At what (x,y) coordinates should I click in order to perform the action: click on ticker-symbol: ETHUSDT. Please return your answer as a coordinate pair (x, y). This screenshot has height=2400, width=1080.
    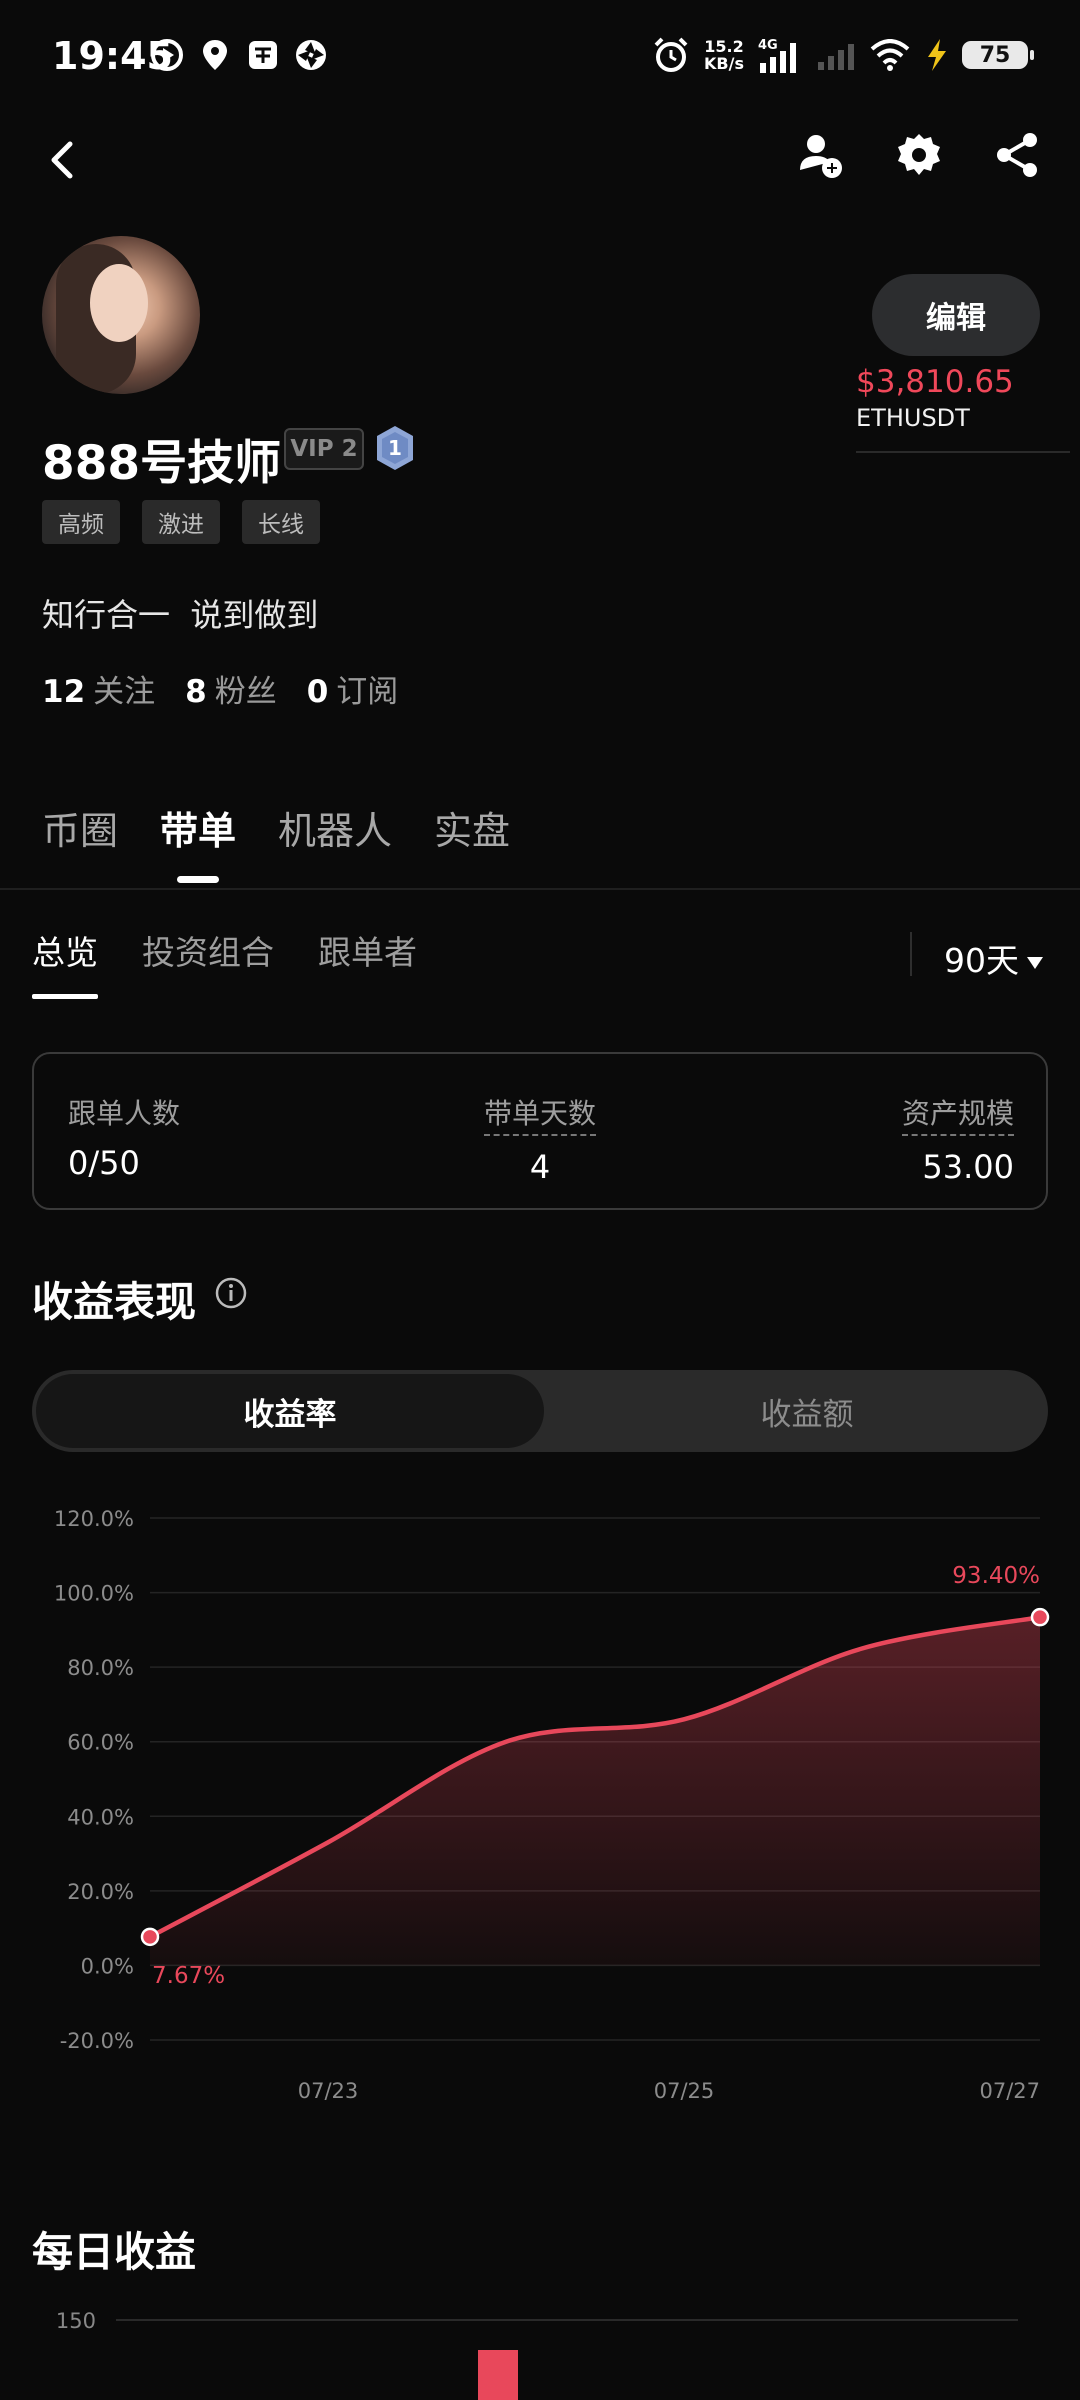
    Looking at the image, I should click on (913, 418).